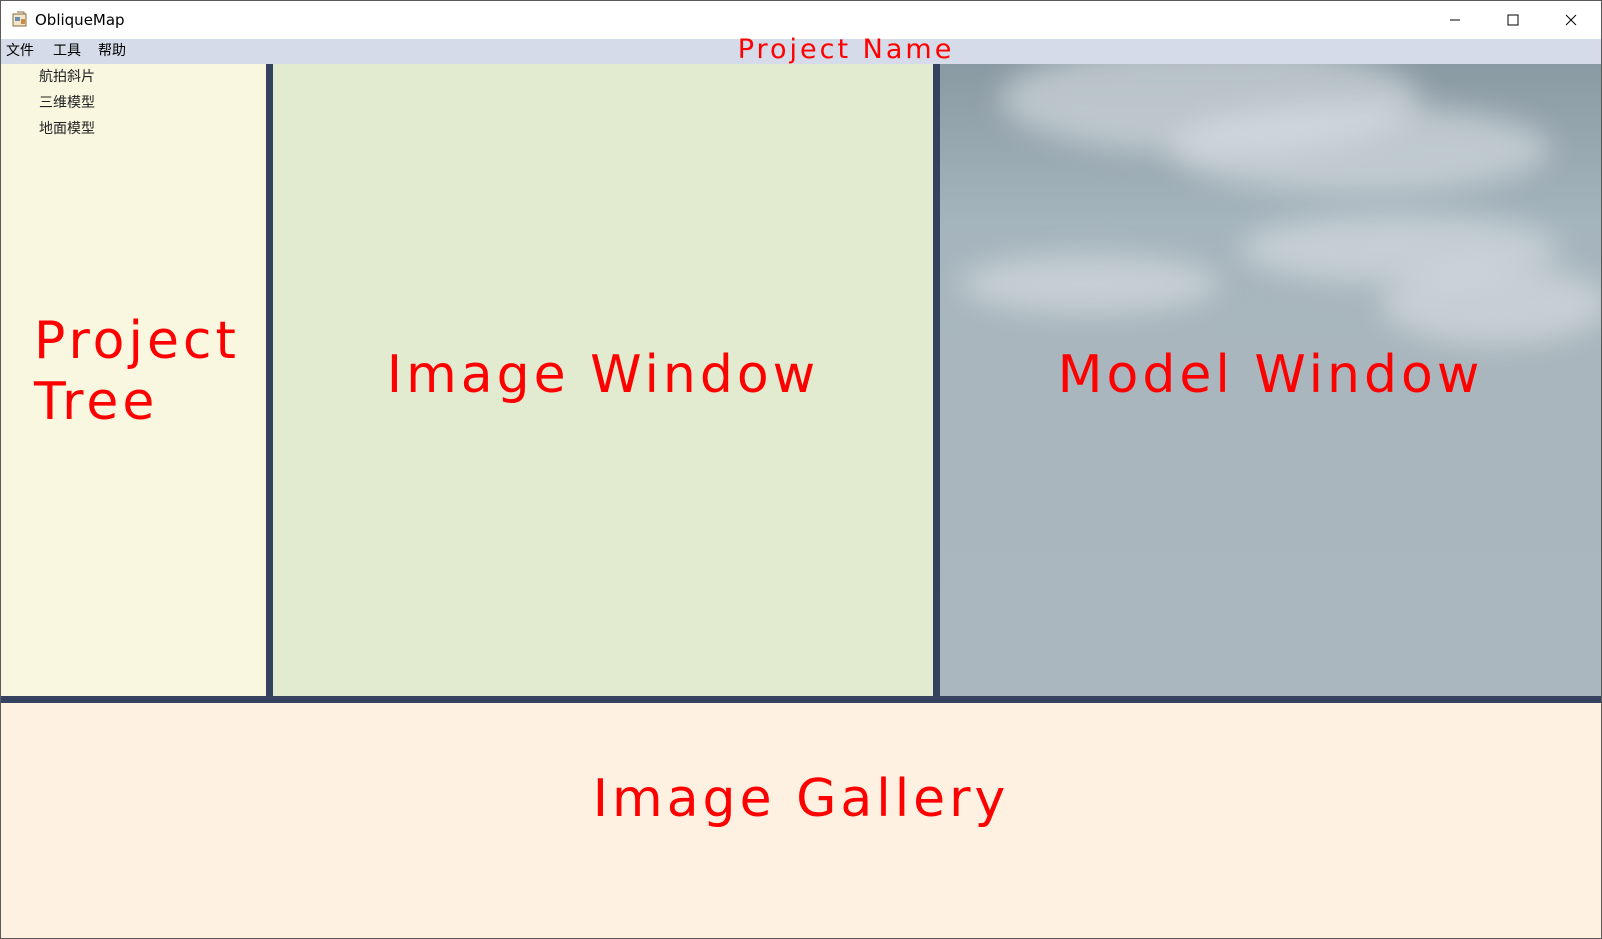  What do you see at coordinates (137, 341) in the screenshot?
I see `project-tree-annotation-line1: Project` at bounding box center [137, 341].